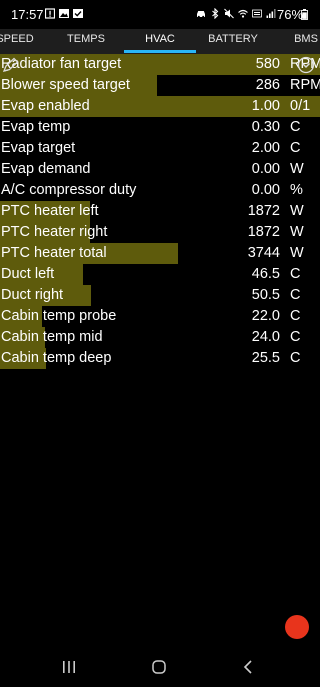 The width and height of the screenshot is (320, 687). I want to click on item-label: Evap enabled, so click(45, 106).